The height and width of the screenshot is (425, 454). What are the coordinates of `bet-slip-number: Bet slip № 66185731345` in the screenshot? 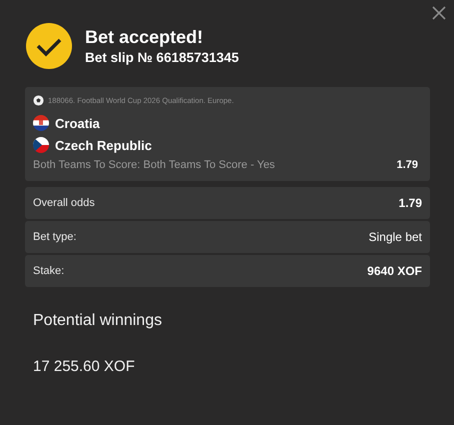 It's located at (162, 57).